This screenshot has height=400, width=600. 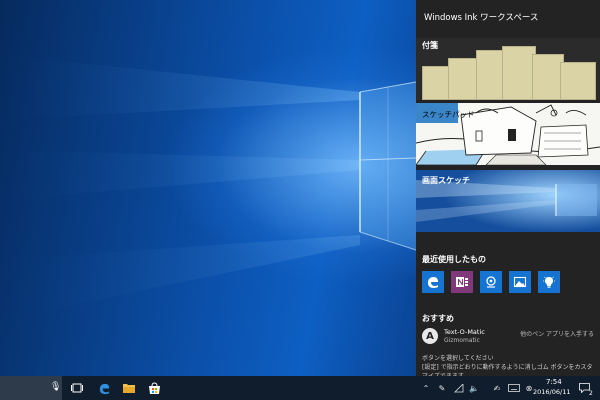 What do you see at coordinates (154, 388) in the screenshot?
I see `store-icon` at bounding box center [154, 388].